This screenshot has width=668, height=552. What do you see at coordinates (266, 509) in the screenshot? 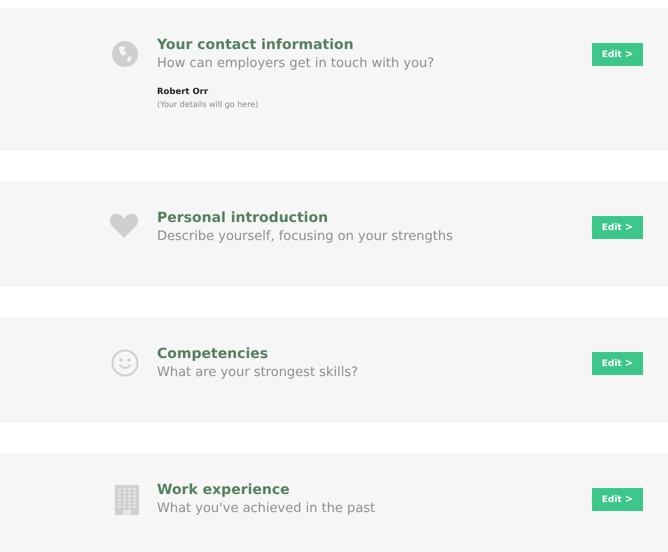
I see `section-subtitle: What you've achieved in the past` at bounding box center [266, 509].